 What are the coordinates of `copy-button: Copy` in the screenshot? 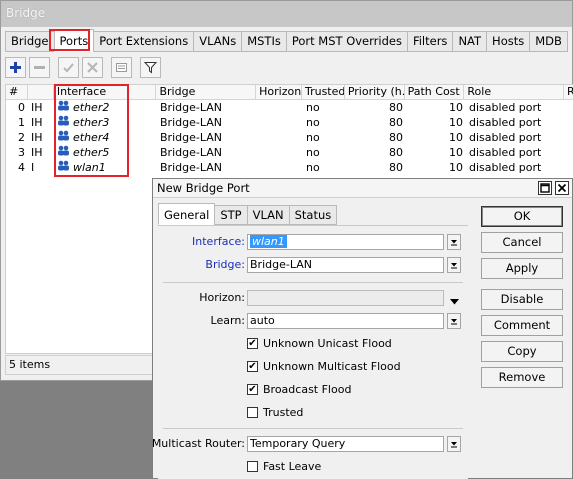 It's located at (522, 351).